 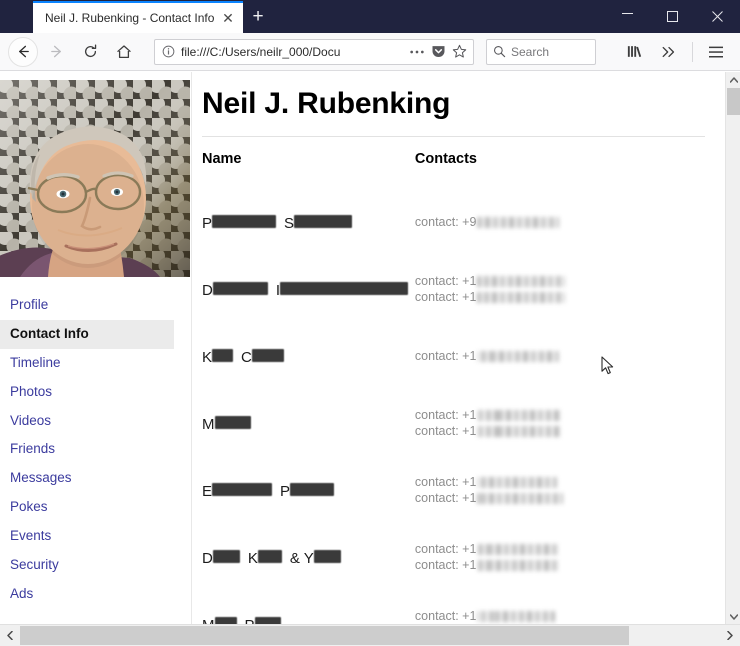 I want to click on name-cell: D K & Y, so click(x=308, y=557).